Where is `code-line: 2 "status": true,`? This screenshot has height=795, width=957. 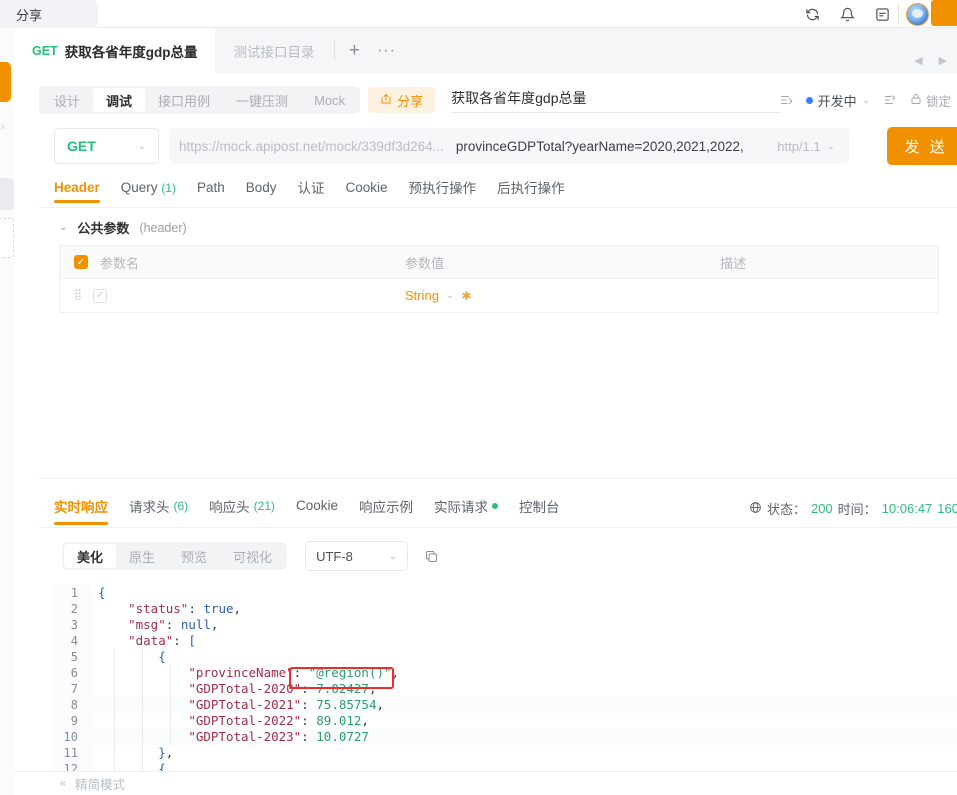
code-line: 2 "status": true, is located at coordinates (505, 609).